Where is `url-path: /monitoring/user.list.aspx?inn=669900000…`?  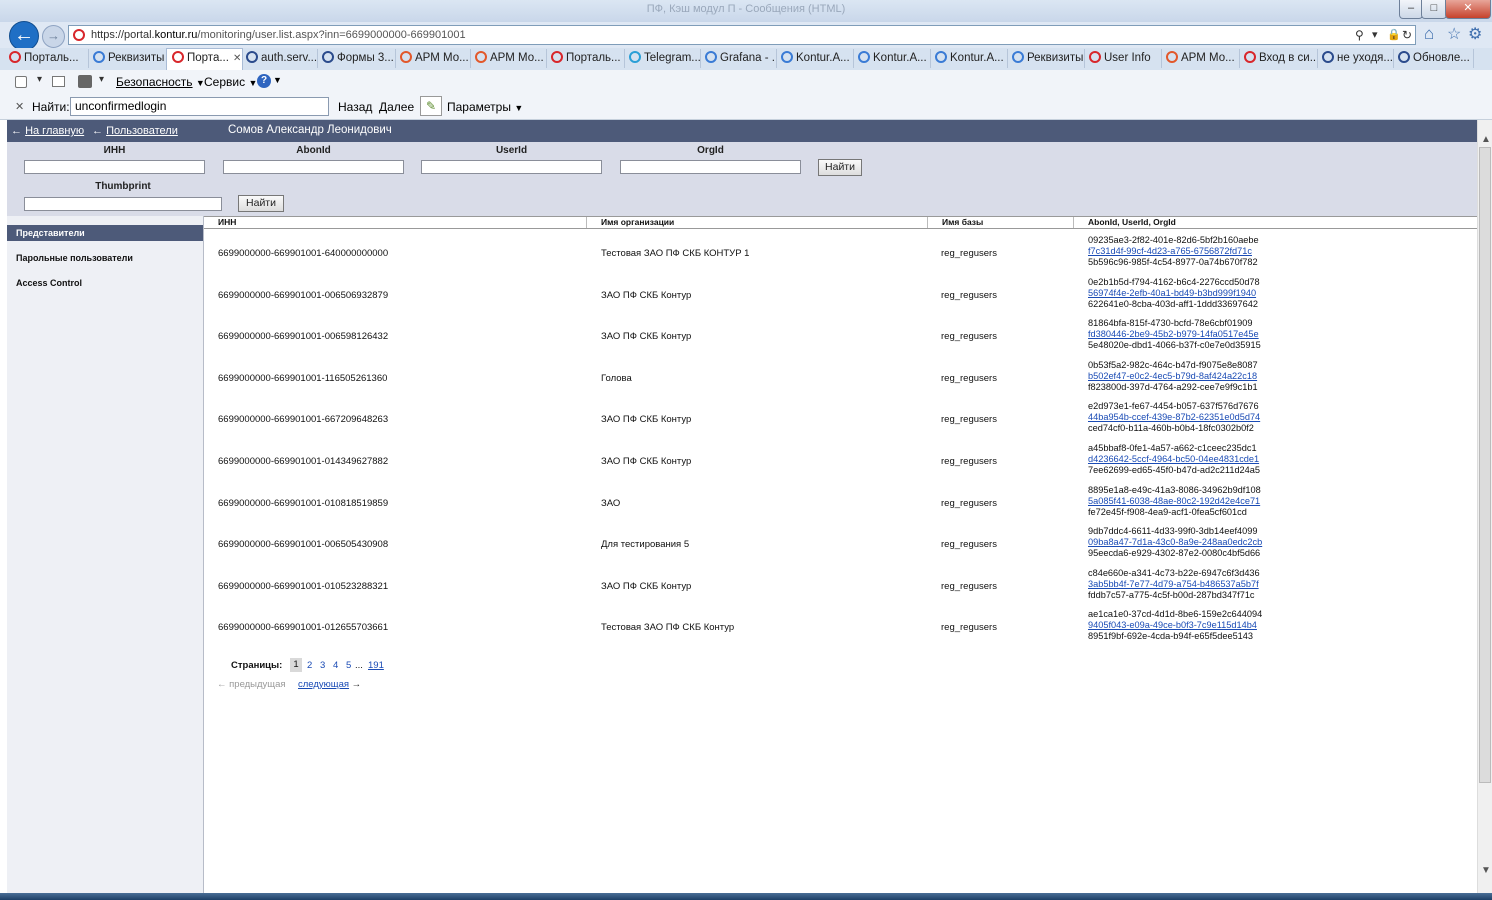
url-path: /monitoring/user.list.aspx?inn=669900000… is located at coordinates (331, 35).